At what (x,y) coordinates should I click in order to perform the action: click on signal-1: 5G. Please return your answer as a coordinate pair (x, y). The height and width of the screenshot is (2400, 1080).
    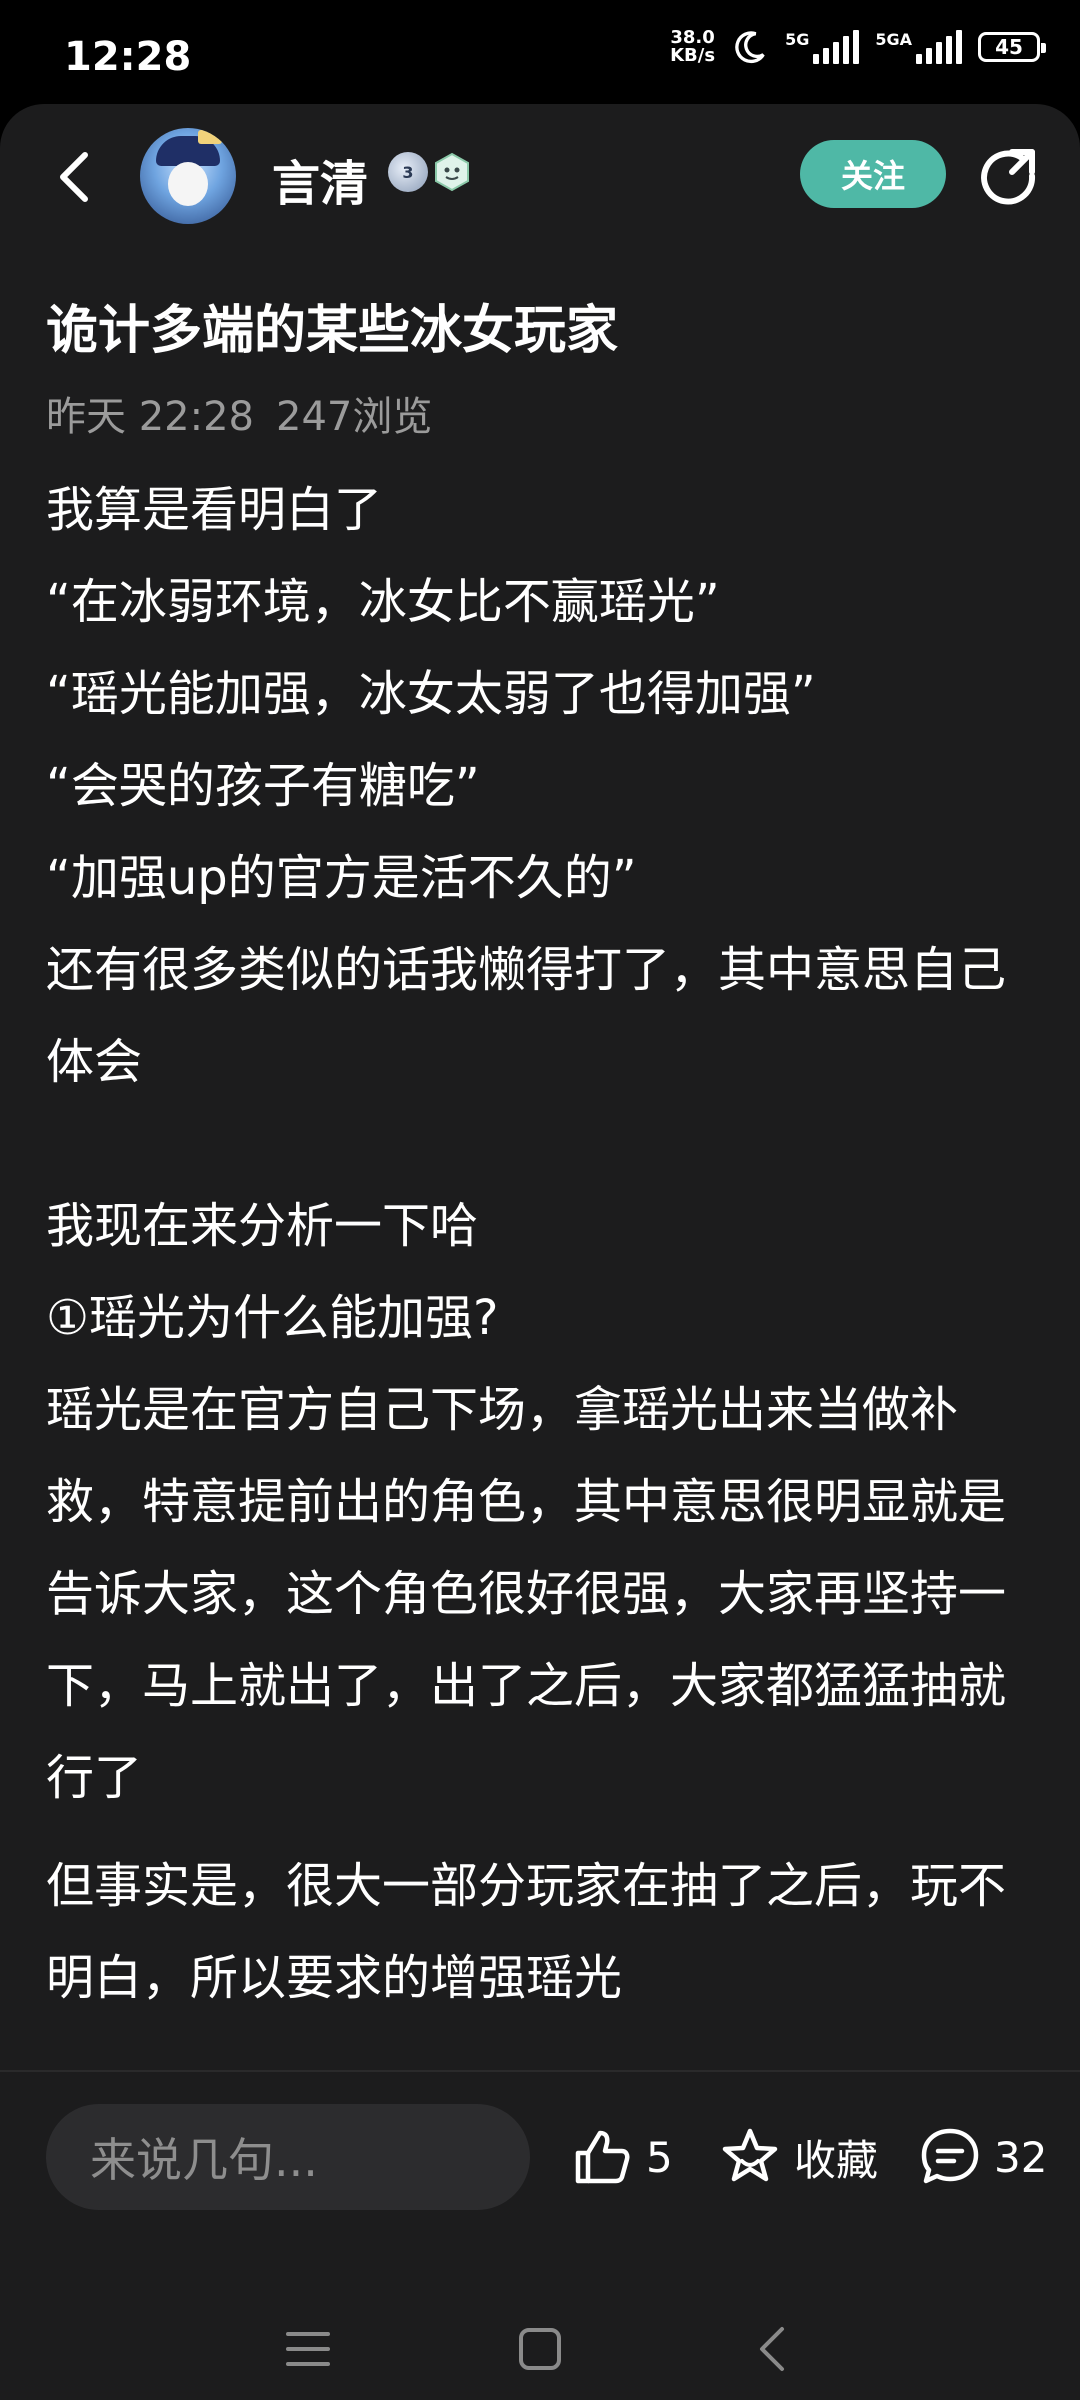
    Looking at the image, I should click on (822, 47).